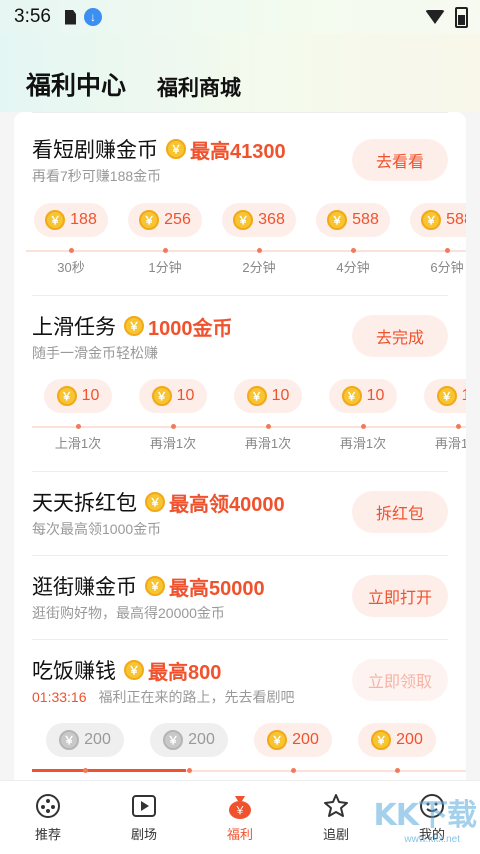  I want to click on step-label: 30秒, so click(71, 267).